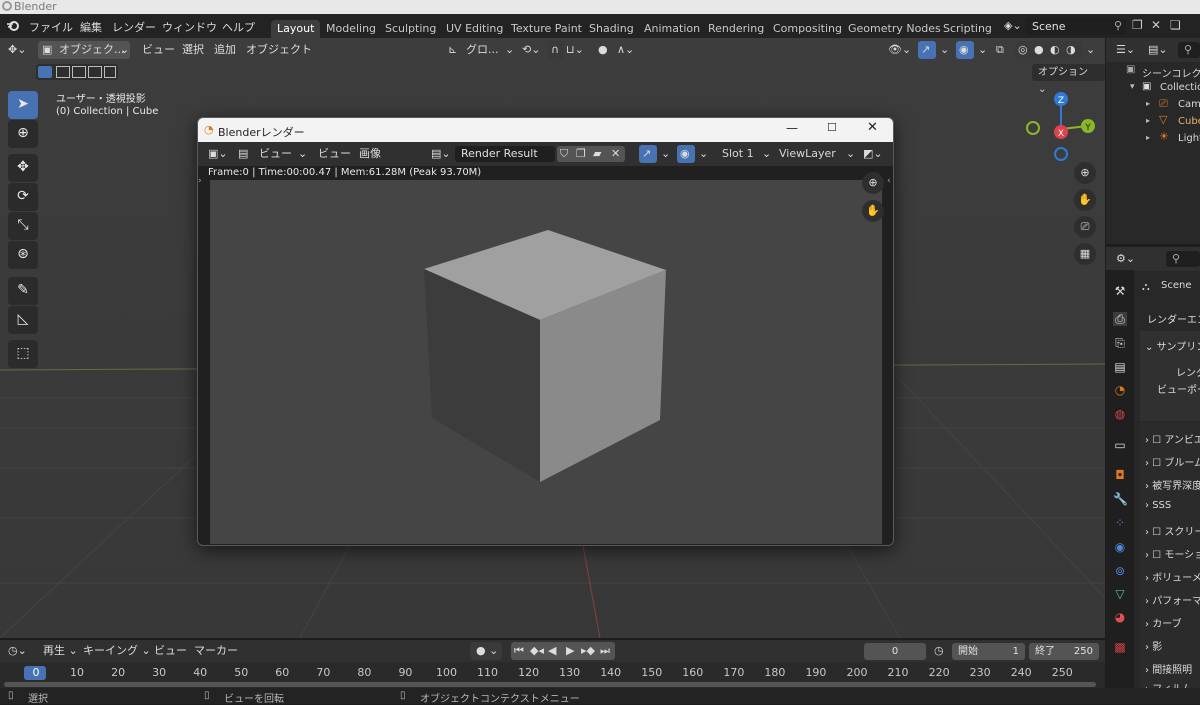  What do you see at coordinates (1137, 25) in the screenshot?
I see `copy-scene-icon: ❐` at bounding box center [1137, 25].